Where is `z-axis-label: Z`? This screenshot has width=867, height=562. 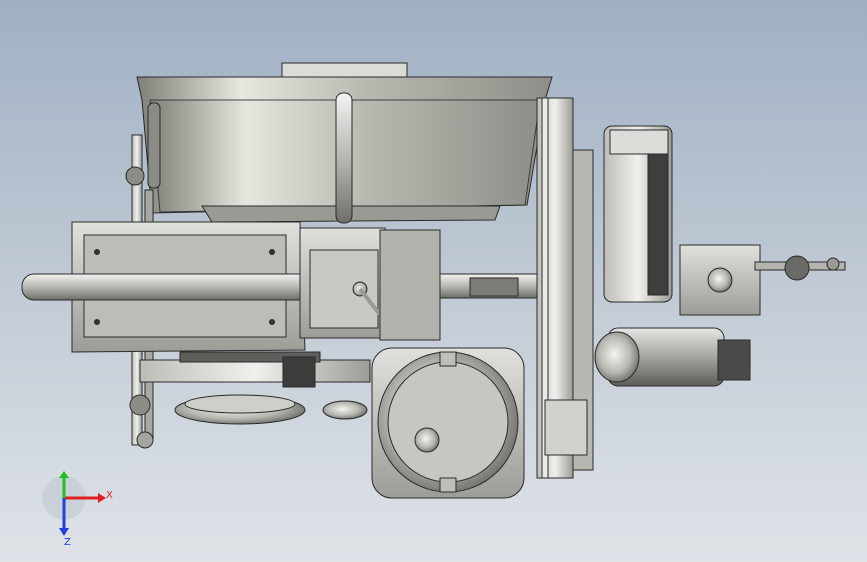
z-axis-label: Z is located at coordinates (67, 542).